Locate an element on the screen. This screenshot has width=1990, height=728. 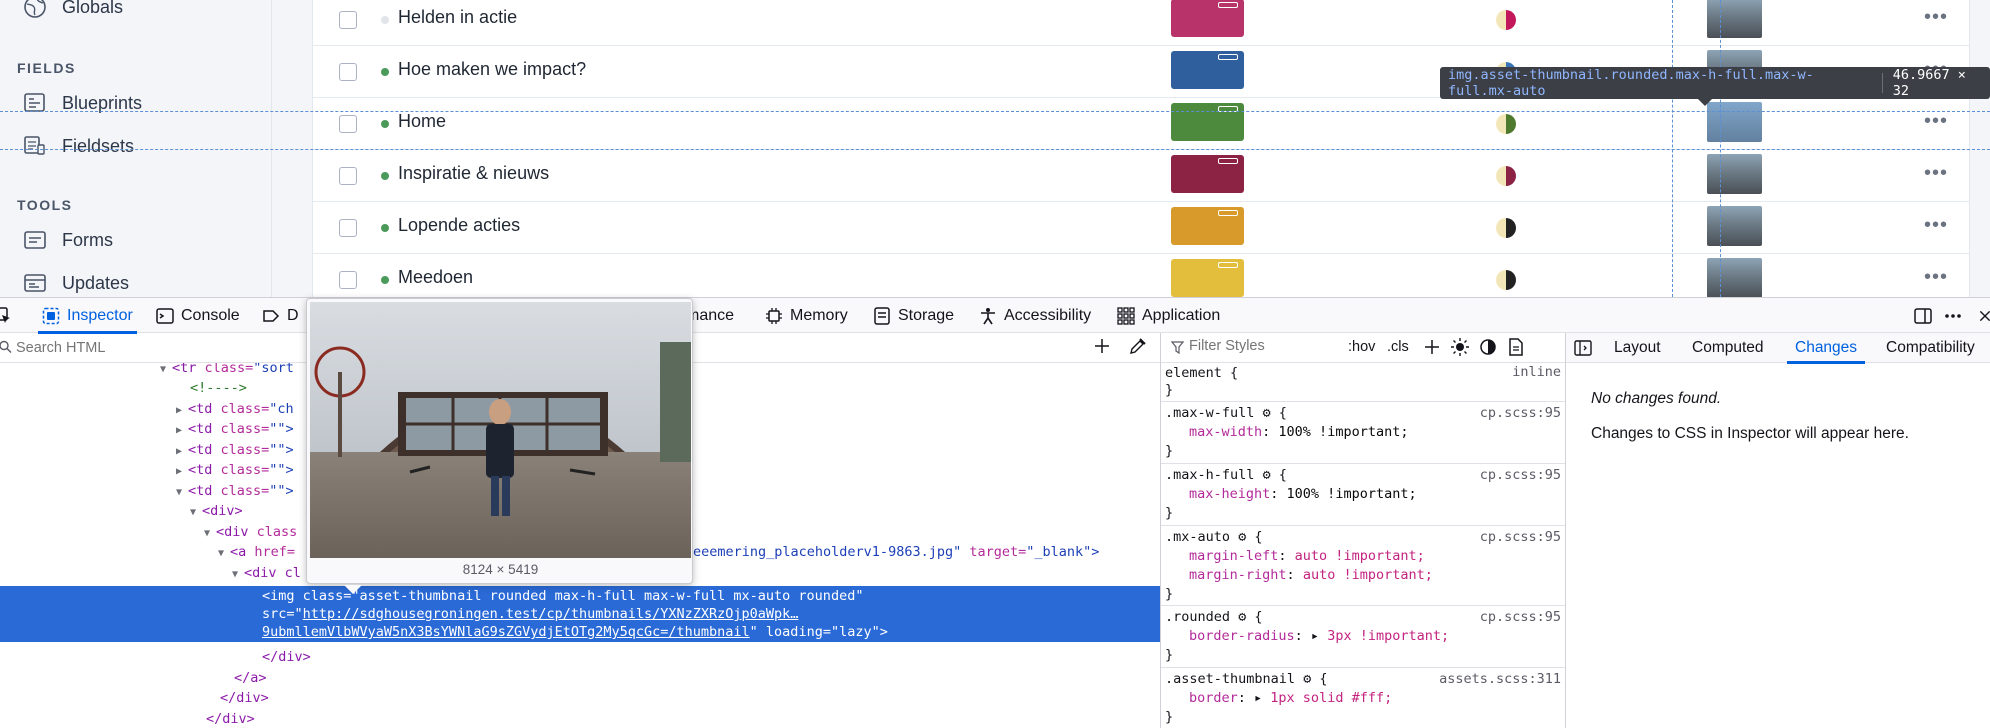
close-devtools-button is located at coordinates (1983, 315).